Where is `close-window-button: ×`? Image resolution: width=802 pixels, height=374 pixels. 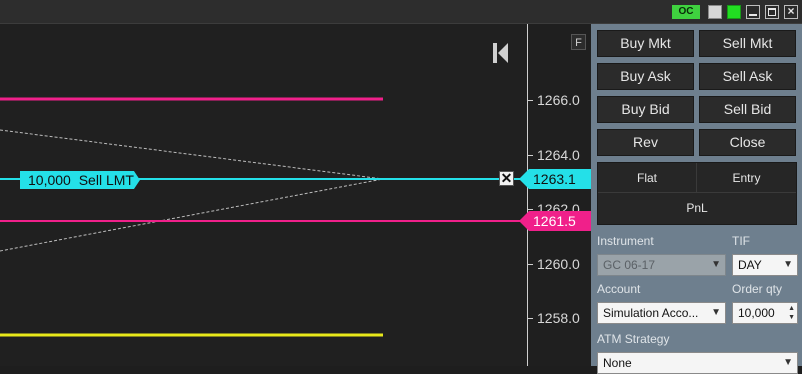 close-window-button: × is located at coordinates (791, 12).